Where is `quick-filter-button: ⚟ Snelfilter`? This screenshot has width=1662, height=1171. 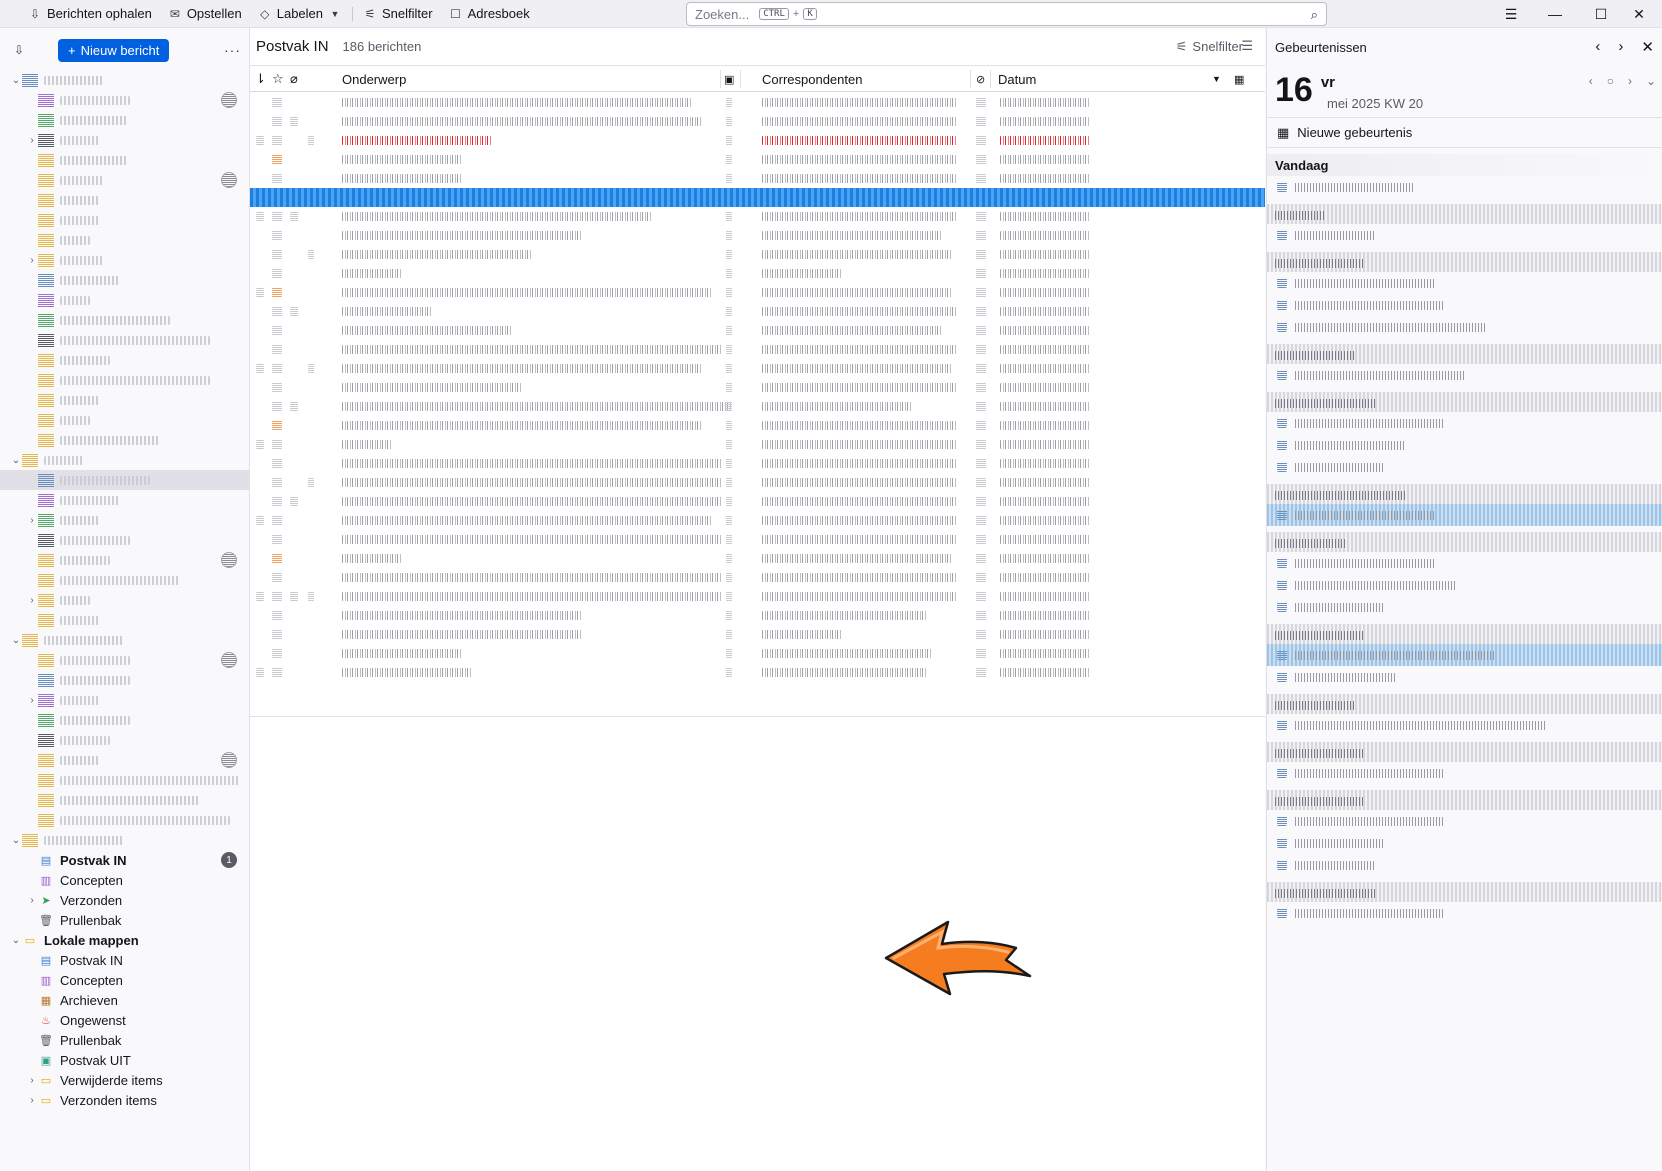
quick-filter-button: ⚟ Snelfilter is located at coordinates (398, 14).